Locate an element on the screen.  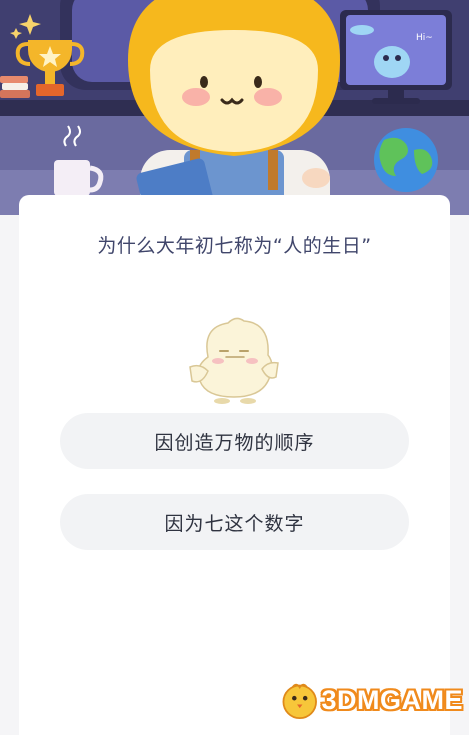
answer-option-2-label: 因为七这个数字 is located at coordinates (234, 523).